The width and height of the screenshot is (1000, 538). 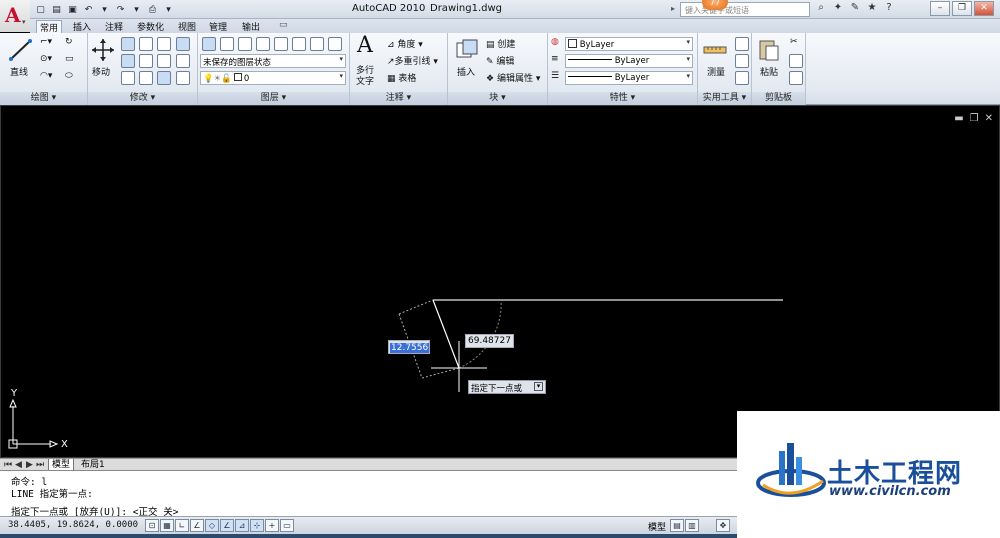 What do you see at coordinates (183, 44) in the screenshot?
I see `erase-tool-icon` at bounding box center [183, 44].